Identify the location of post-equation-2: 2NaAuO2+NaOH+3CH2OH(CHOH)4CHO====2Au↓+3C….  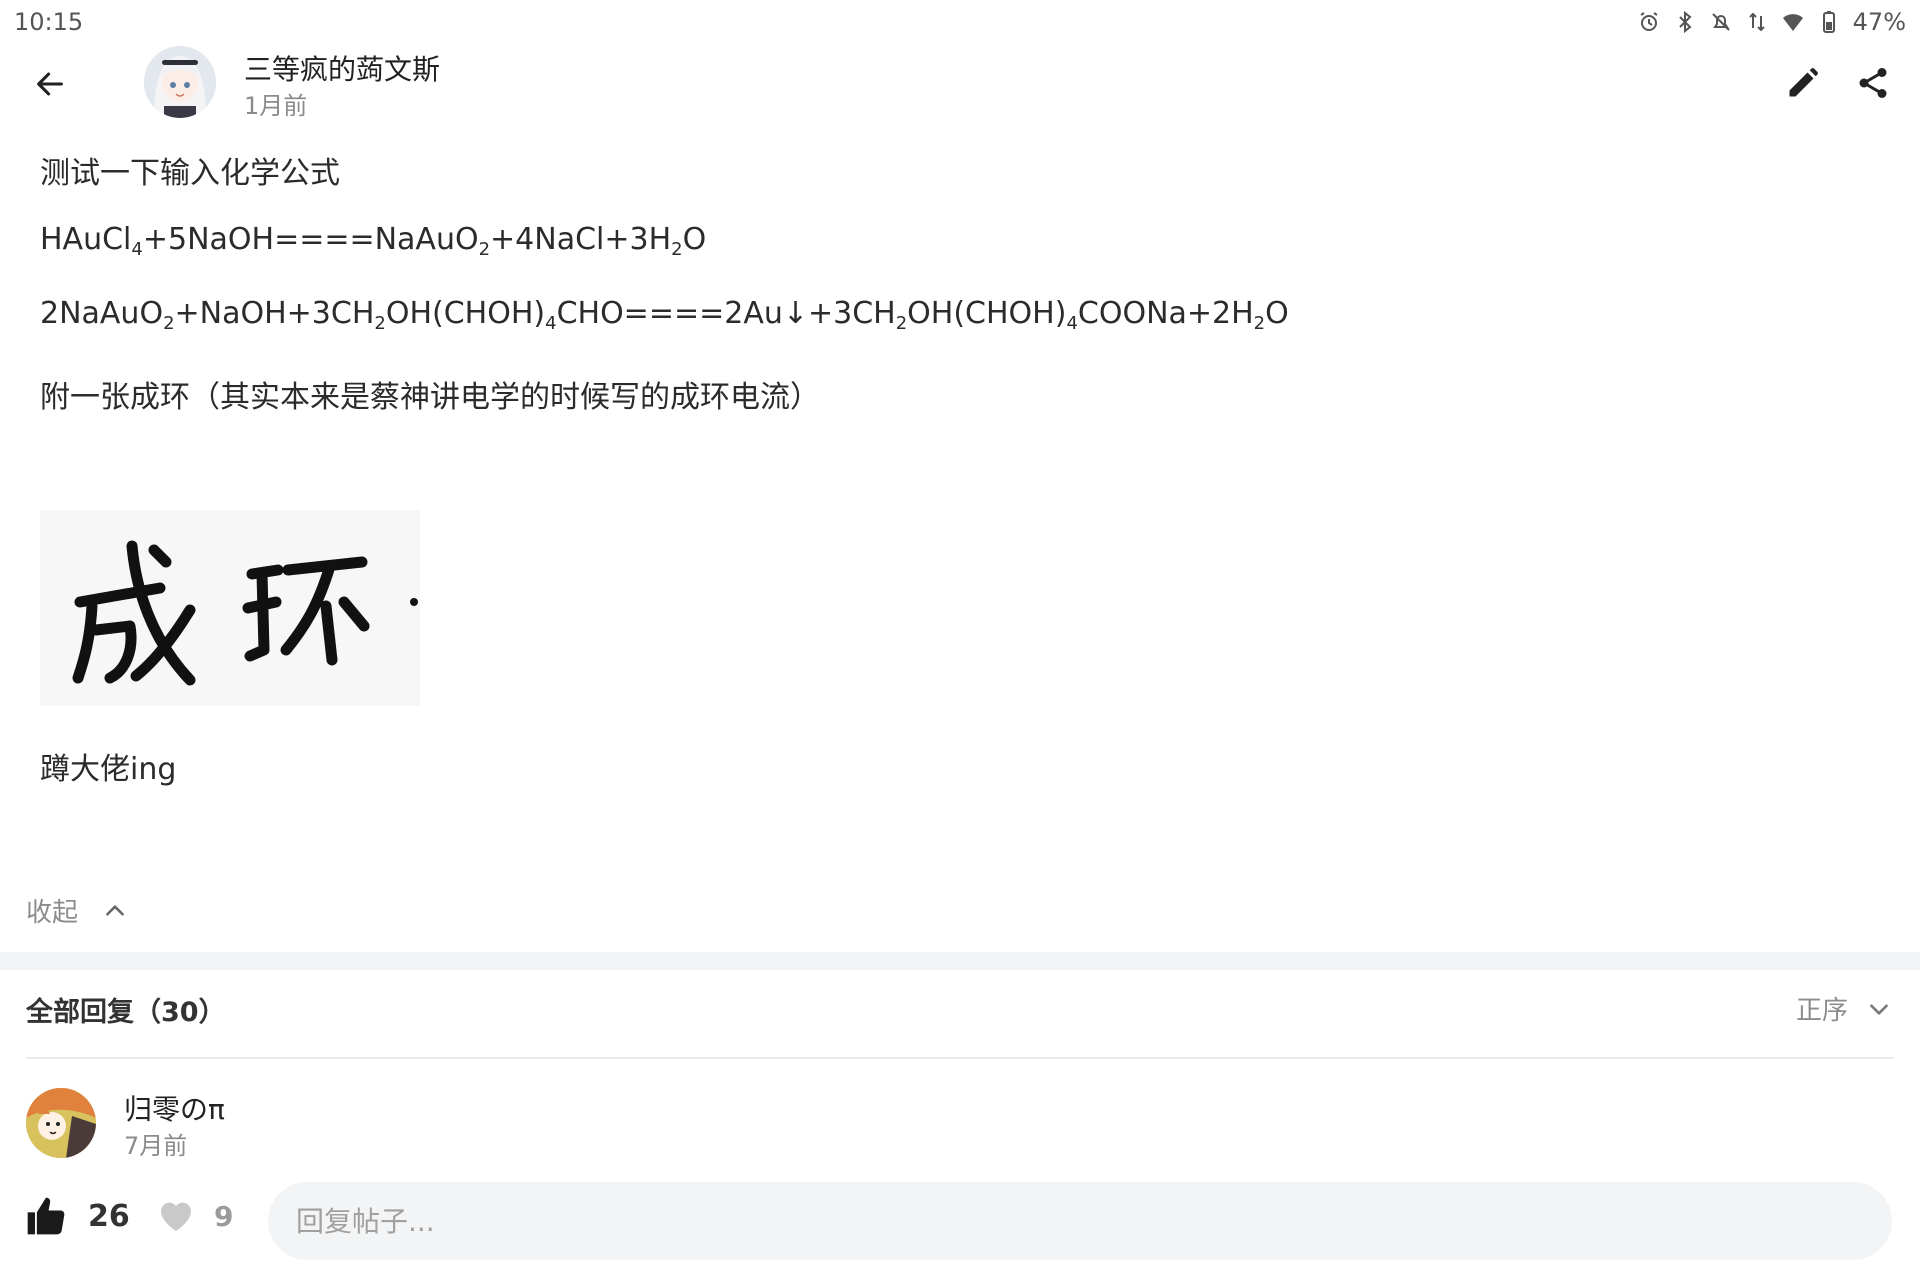
(664, 315).